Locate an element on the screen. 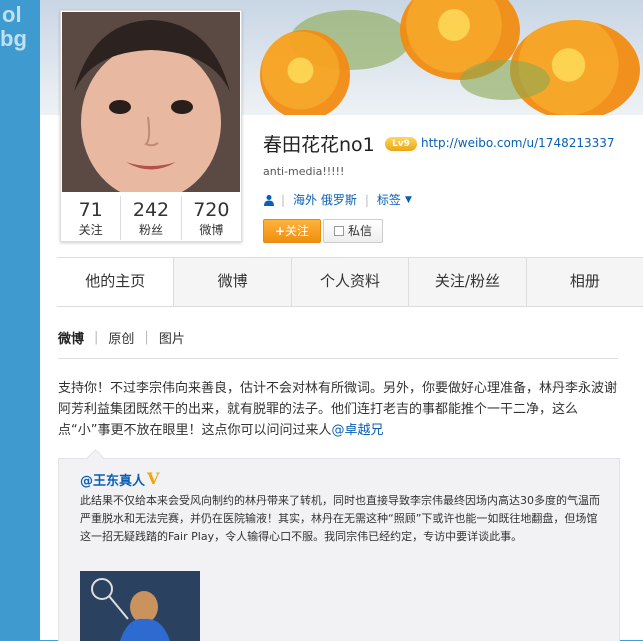  profile-meta: | 海外 俄罗斯 | 标签 ▼ is located at coordinates (337, 199).